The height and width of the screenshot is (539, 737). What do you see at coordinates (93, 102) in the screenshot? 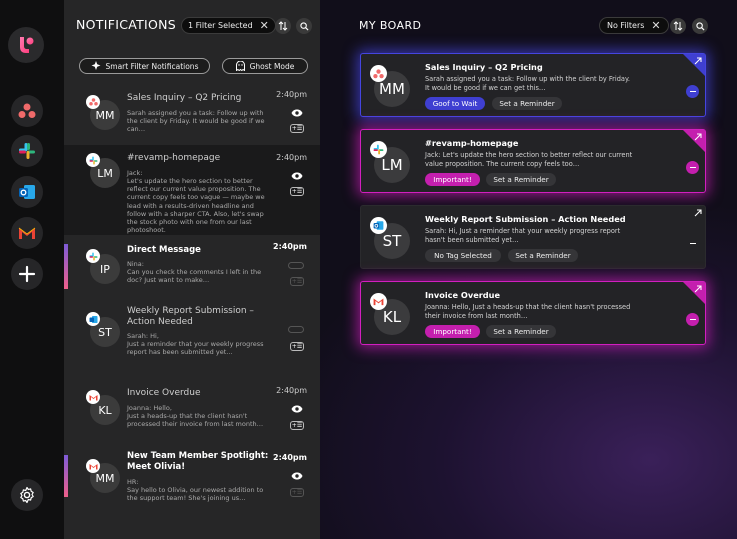
I see `asana-icon` at bounding box center [93, 102].